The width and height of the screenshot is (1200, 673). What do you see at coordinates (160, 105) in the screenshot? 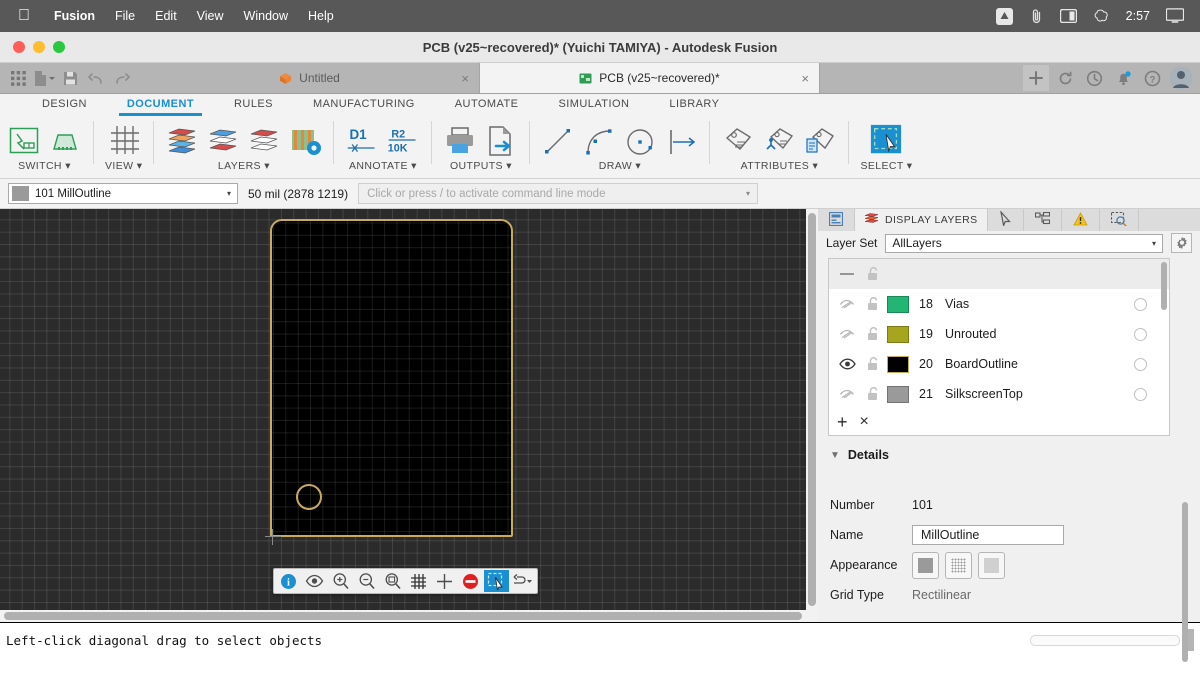
I see `ribbon-tab-document: DOCUMENT` at bounding box center [160, 105].